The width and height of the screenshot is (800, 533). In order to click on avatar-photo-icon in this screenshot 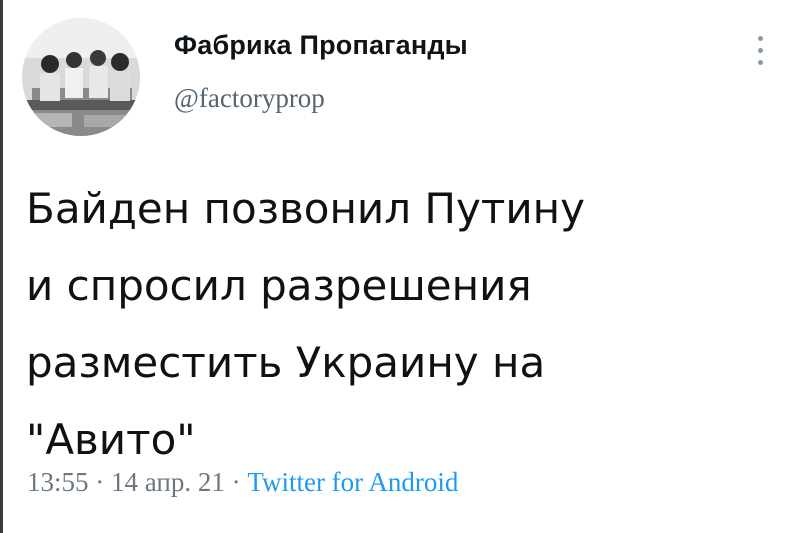, I will do `click(81, 77)`.